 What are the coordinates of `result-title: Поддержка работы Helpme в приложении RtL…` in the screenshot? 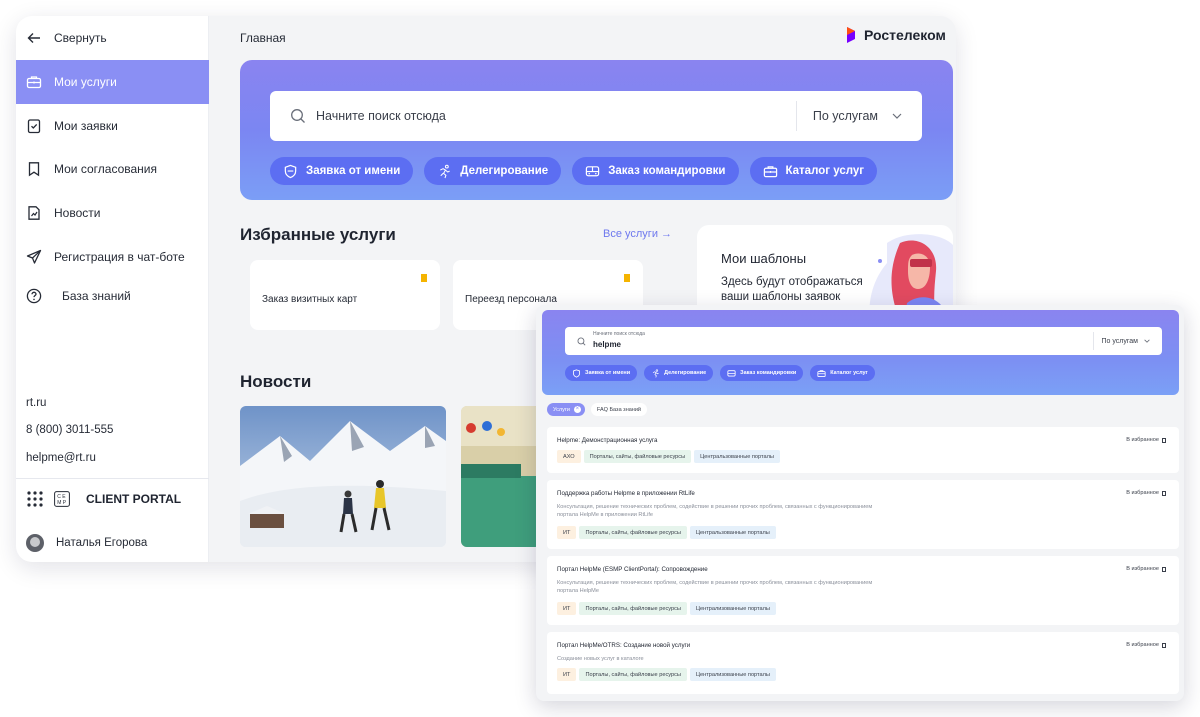 It's located at (626, 493).